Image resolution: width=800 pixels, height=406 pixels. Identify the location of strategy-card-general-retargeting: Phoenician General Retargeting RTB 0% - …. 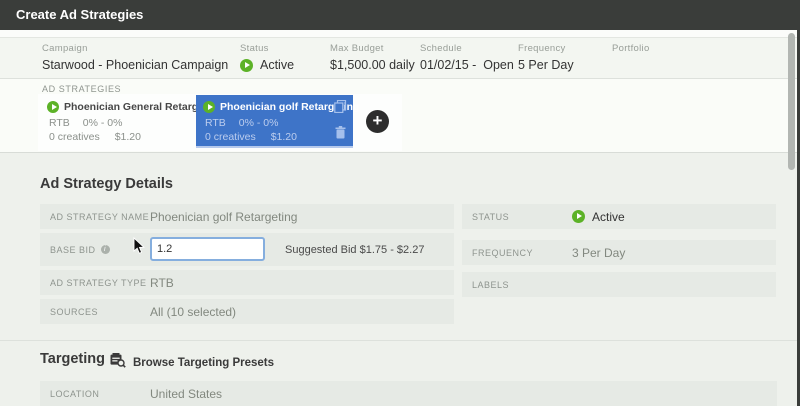
(131, 121).